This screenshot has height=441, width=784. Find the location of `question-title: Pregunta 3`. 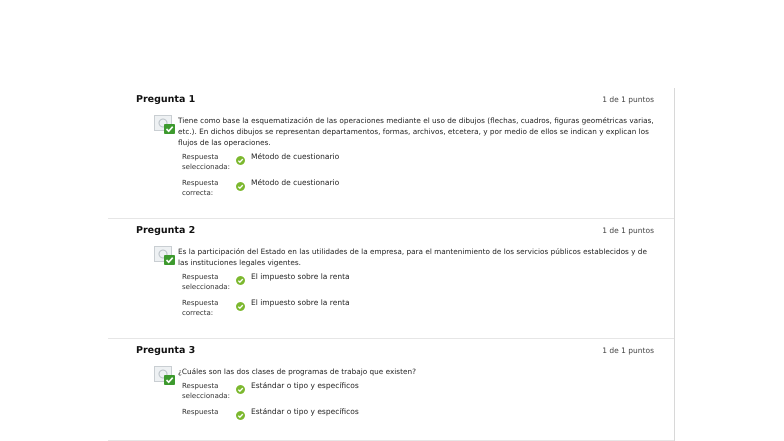

question-title: Pregunta 3 is located at coordinates (166, 350).